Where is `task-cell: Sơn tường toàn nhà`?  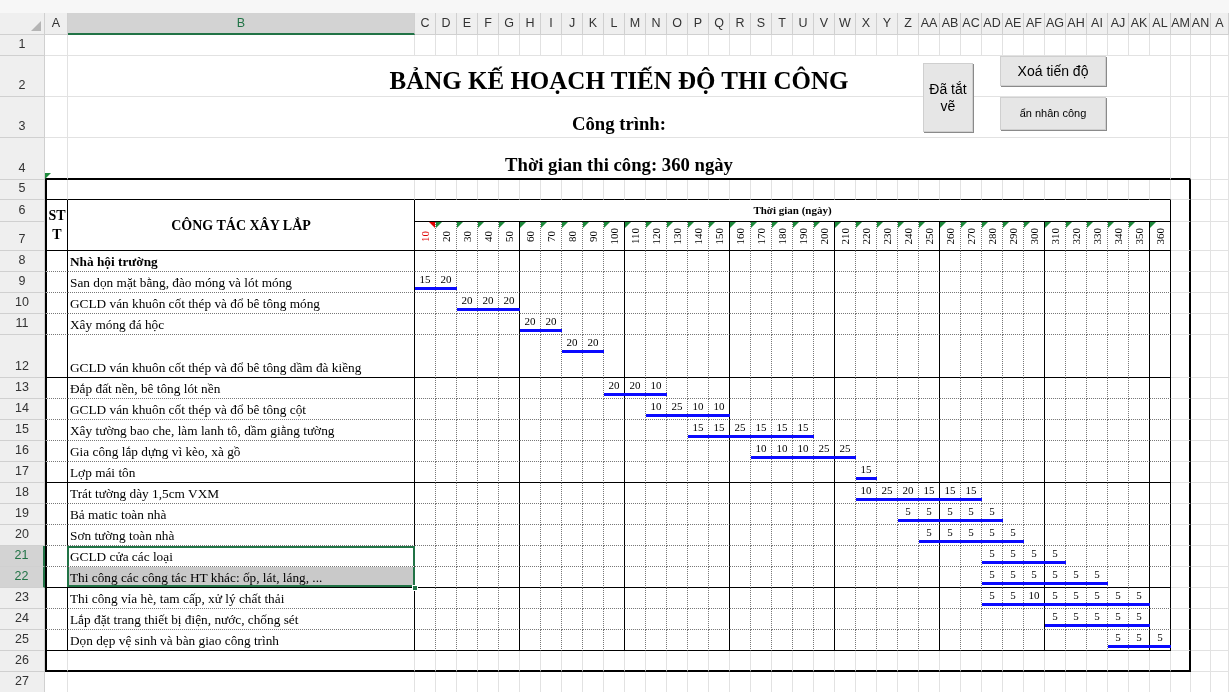 task-cell: Sơn tường toàn nhà is located at coordinates (241, 535).